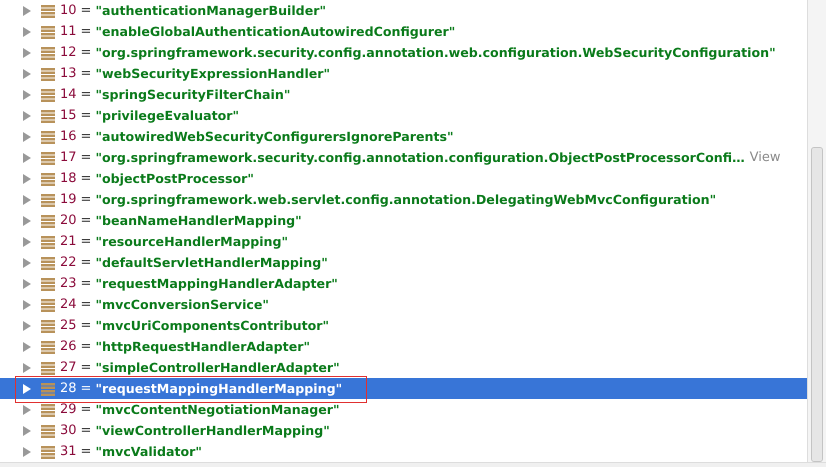 Image resolution: width=826 pixels, height=467 pixels. Describe the element at coordinates (68, 304) in the screenshot. I see `item-index: 24` at that location.